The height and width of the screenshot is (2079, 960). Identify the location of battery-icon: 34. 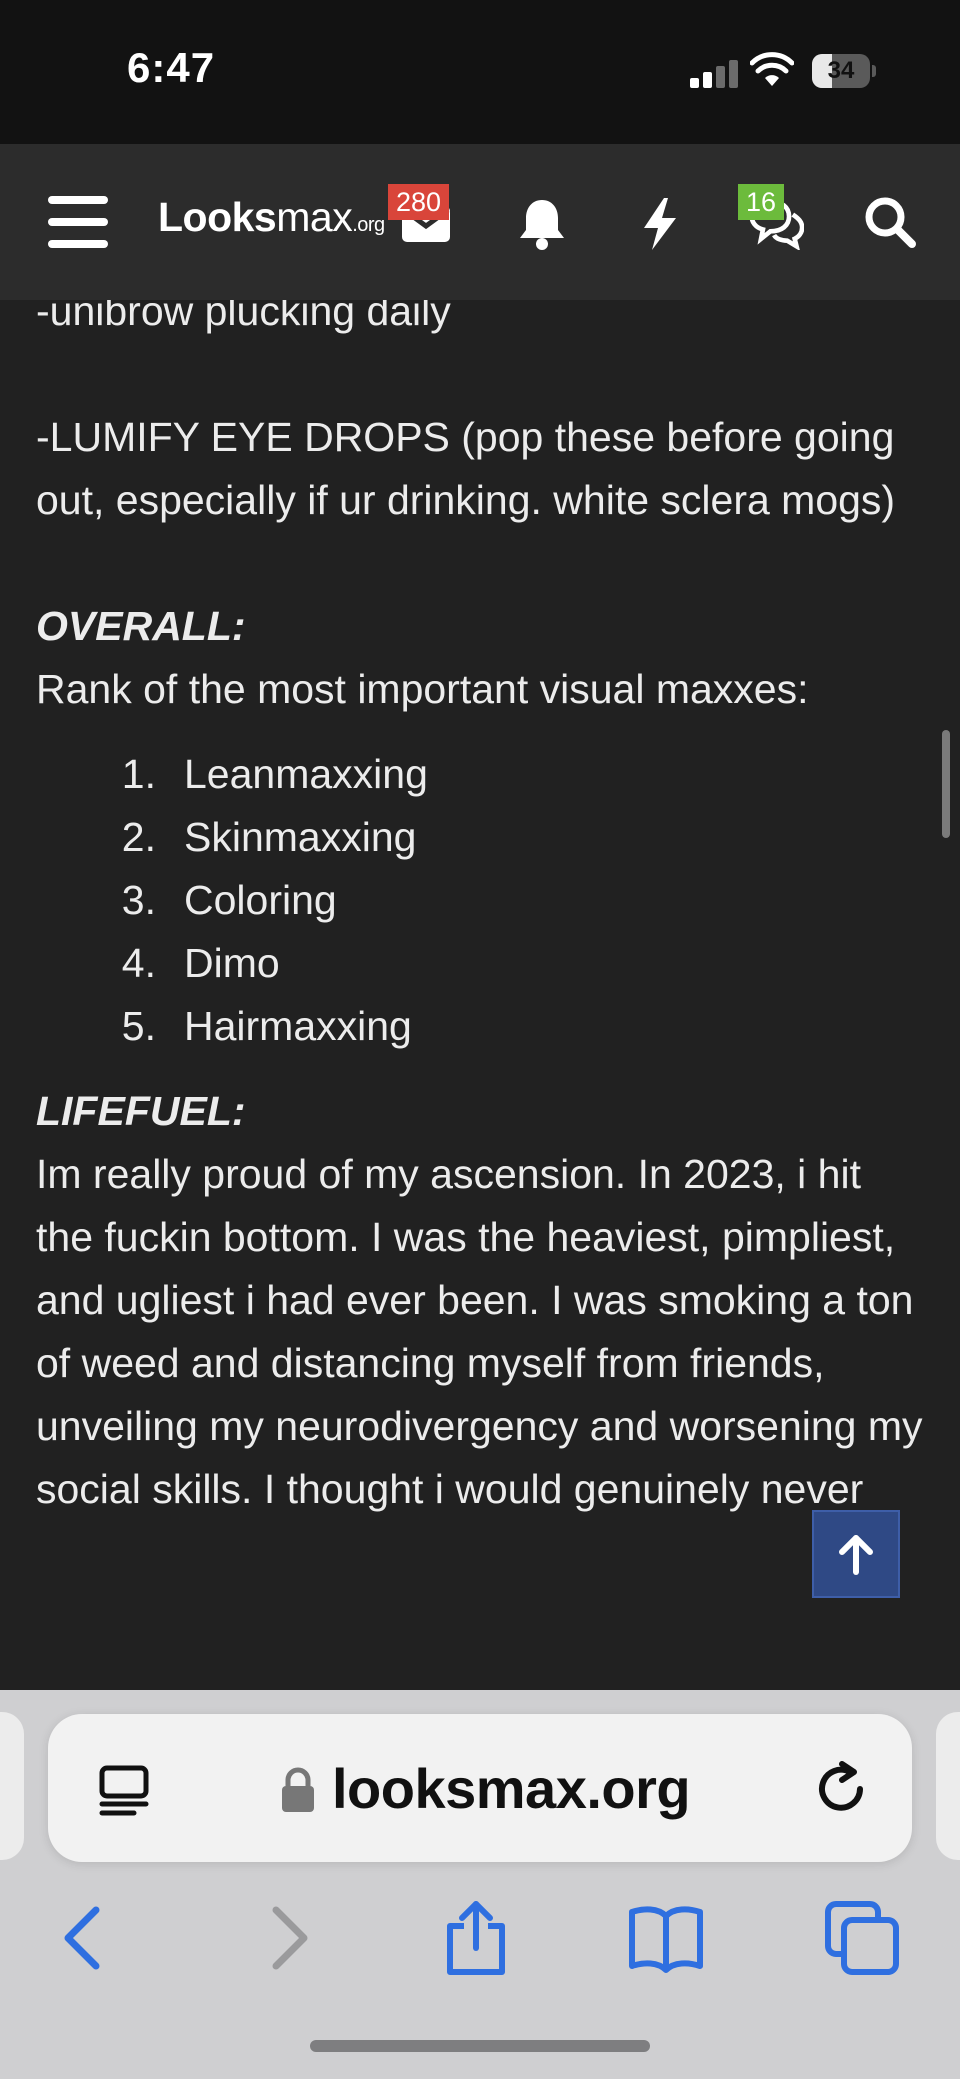
(844, 71).